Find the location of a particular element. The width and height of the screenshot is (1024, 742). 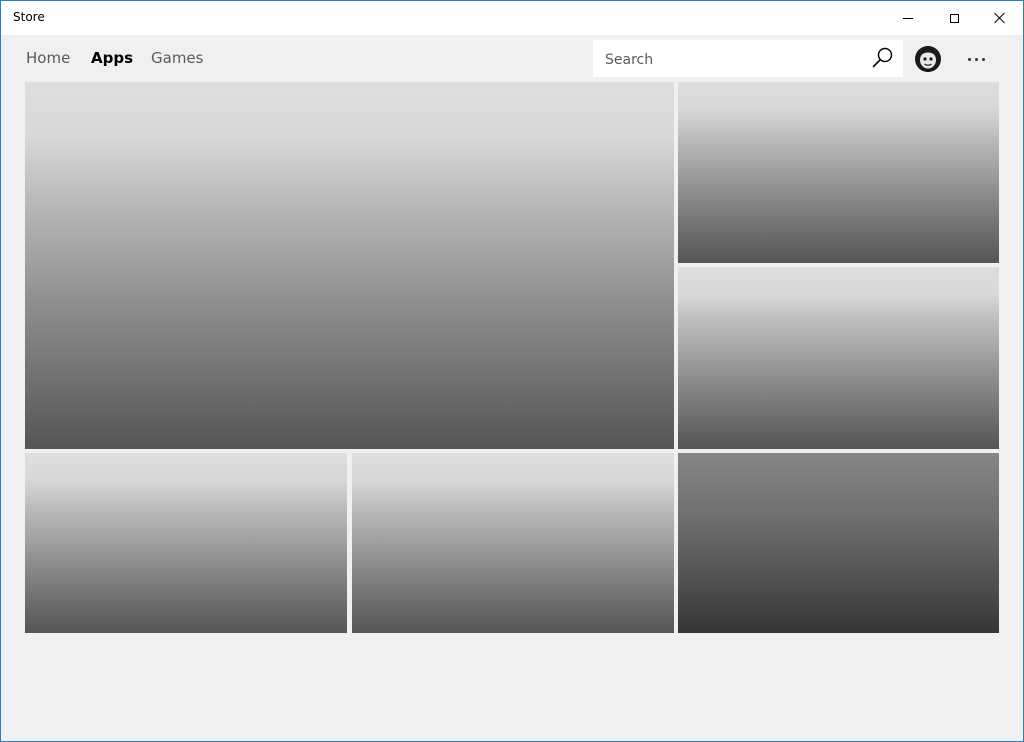

maximize-button is located at coordinates (954, 18).